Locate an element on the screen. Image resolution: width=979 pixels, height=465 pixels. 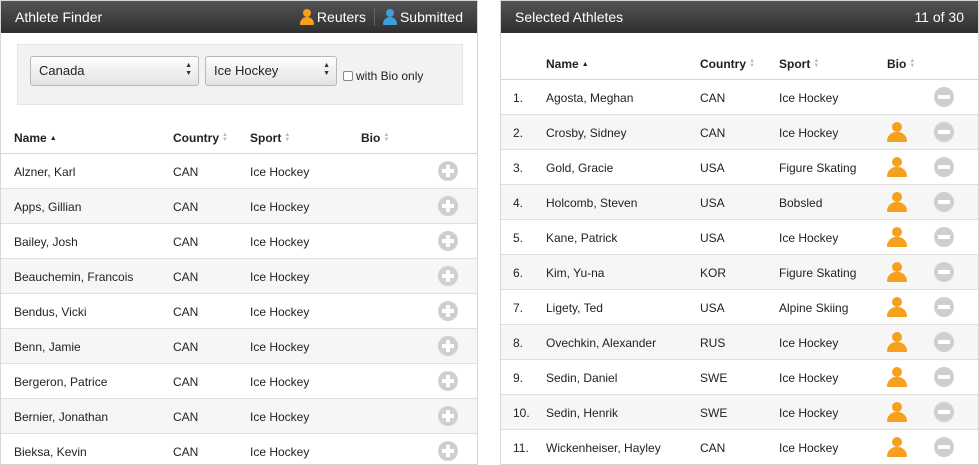
sport-select: Ice Hockey ▲ ▼ is located at coordinates (271, 71).